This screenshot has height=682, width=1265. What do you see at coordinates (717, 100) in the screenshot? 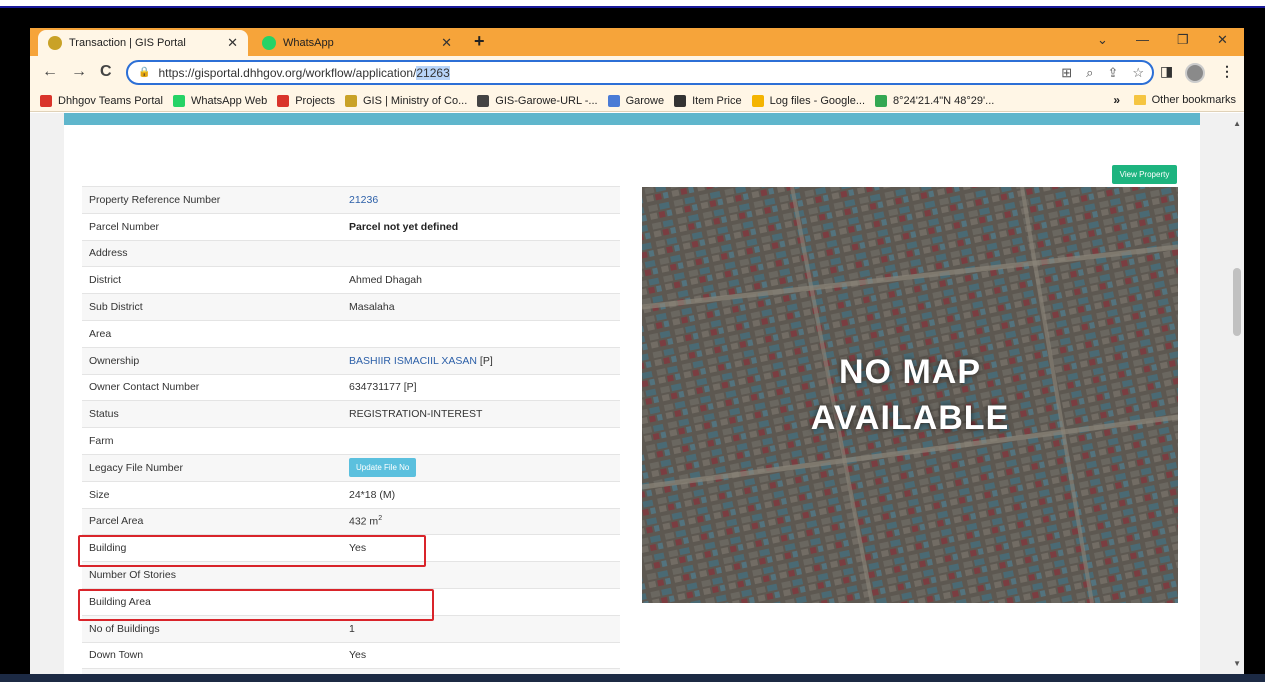
I see `bookmark-label: Item Price` at bounding box center [717, 100].